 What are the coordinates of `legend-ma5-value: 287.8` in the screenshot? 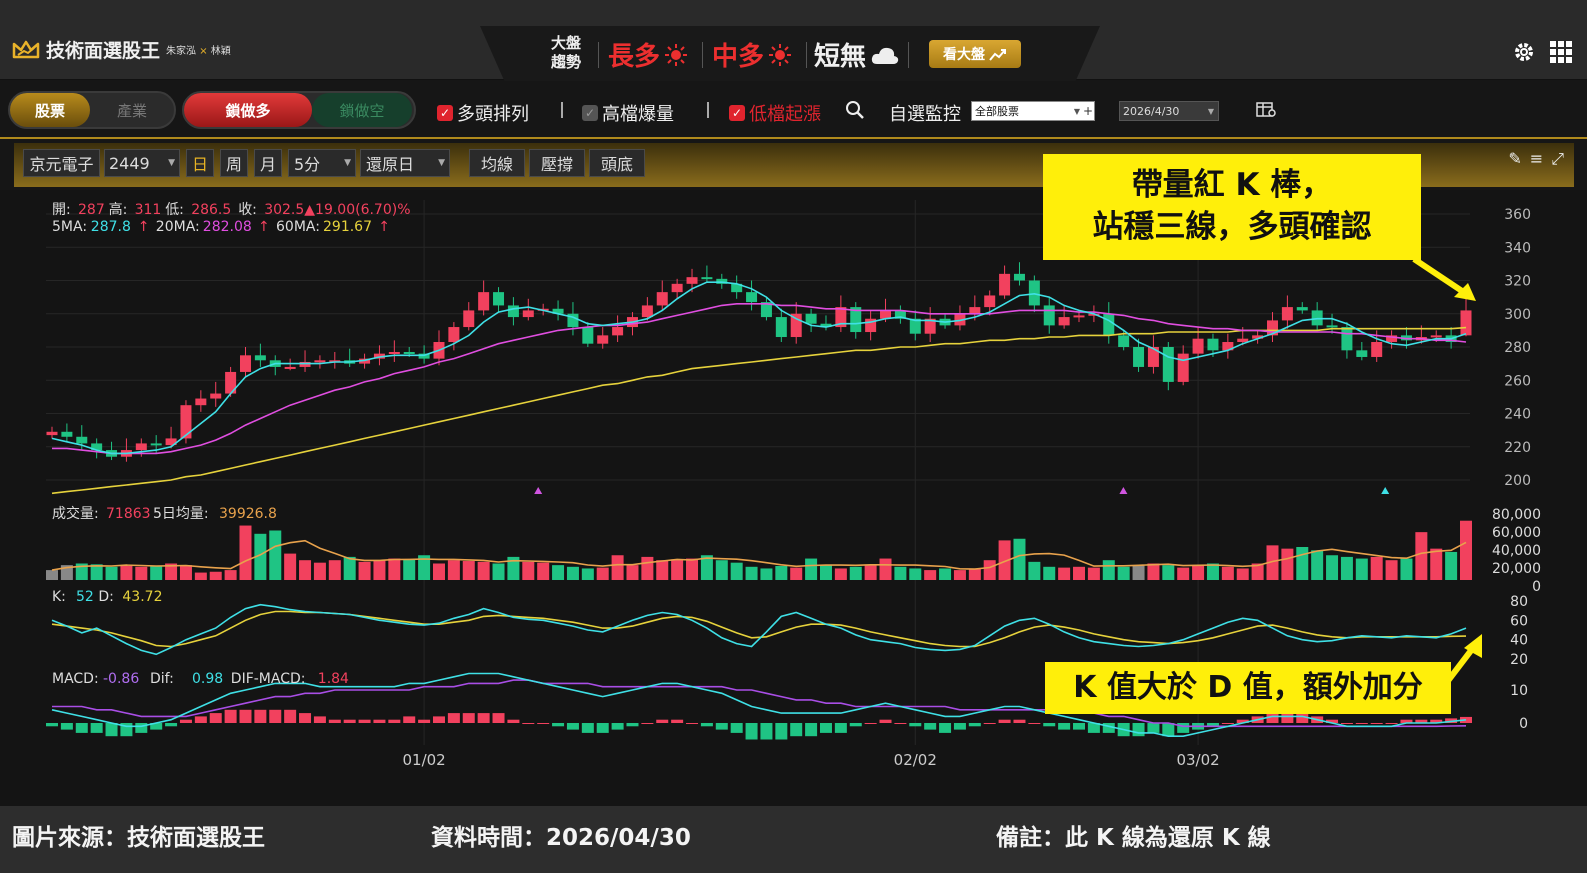 It's located at (111, 227).